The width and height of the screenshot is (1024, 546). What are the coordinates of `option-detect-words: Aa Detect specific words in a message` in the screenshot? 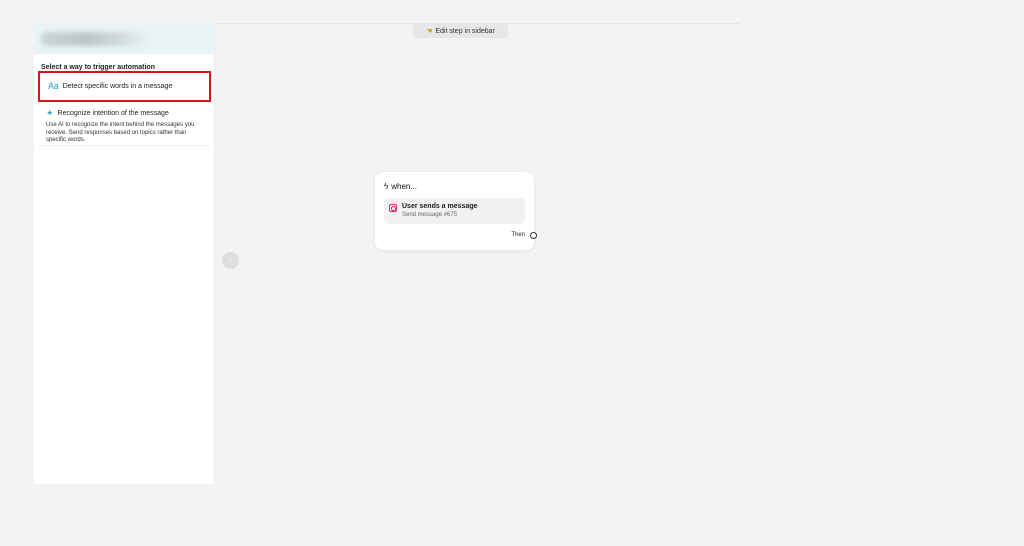 It's located at (124, 86).